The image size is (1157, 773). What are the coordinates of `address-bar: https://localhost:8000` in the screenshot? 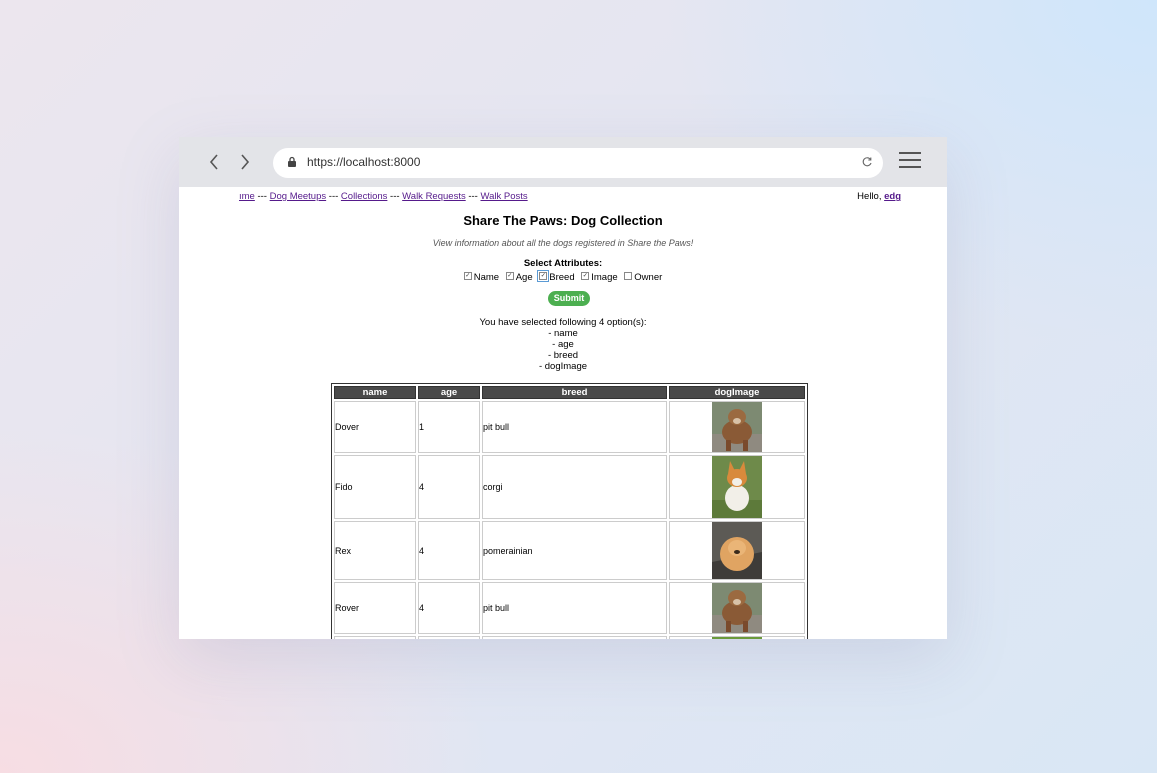 It's located at (578, 163).